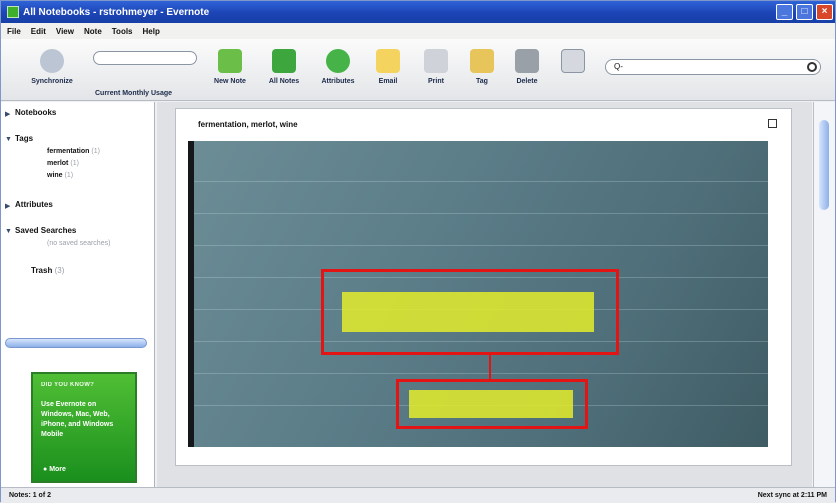 The image size is (836, 503). I want to click on tag-item: fermentation (1), so click(73, 151).